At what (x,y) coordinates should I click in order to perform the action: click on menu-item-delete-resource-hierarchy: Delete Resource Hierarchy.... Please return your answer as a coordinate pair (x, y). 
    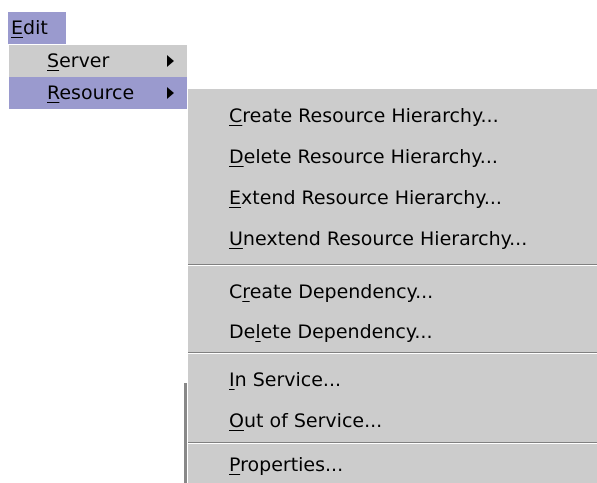
    Looking at the image, I should click on (392, 157).